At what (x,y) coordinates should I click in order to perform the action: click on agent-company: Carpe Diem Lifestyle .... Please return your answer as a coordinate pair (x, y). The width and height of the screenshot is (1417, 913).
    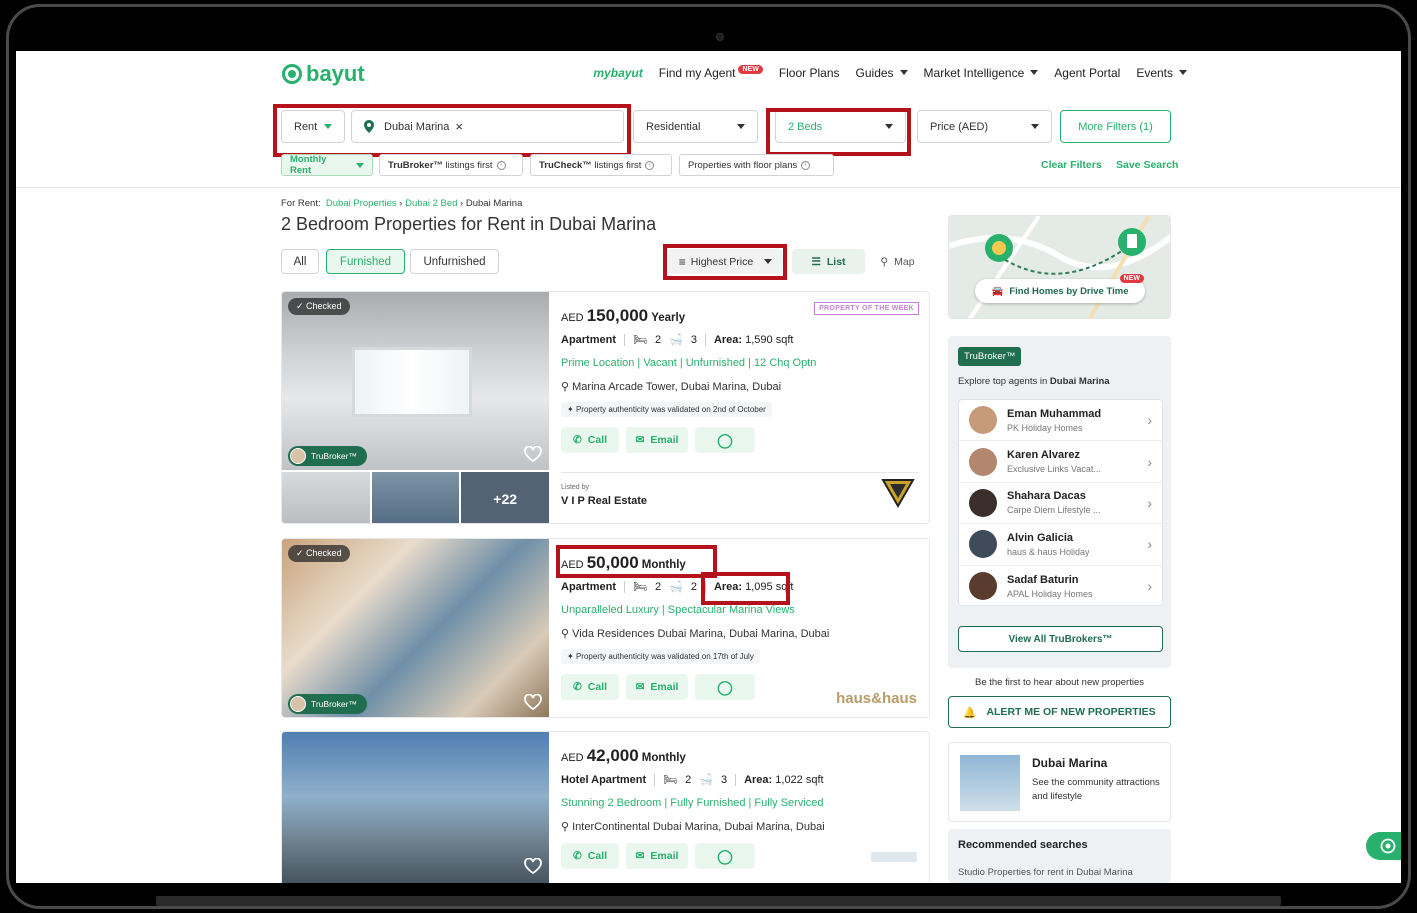
    Looking at the image, I should click on (1054, 510).